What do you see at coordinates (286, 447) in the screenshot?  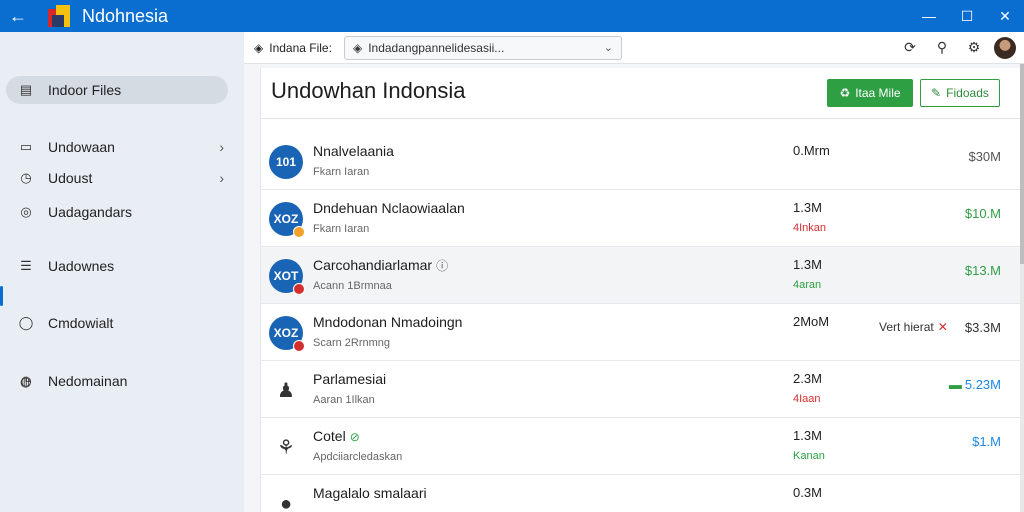 I see `thumbnail-text: ⚘` at bounding box center [286, 447].